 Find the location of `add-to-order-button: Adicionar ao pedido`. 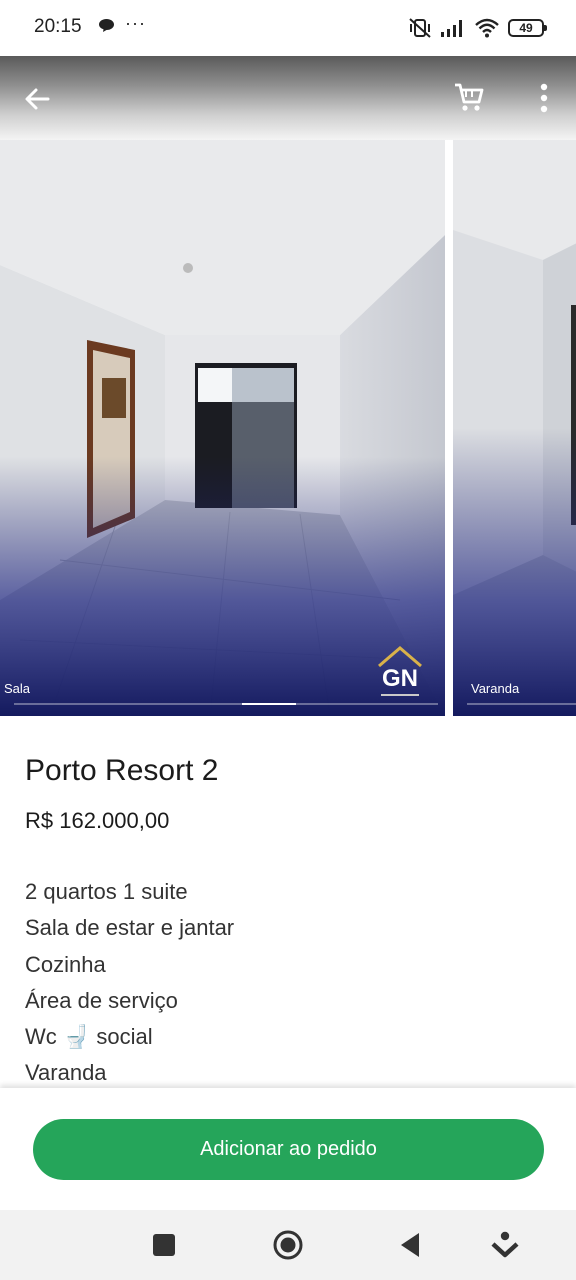

add-to-order-button: Adicionar ao pedido is located at coordinates (288, 1149).